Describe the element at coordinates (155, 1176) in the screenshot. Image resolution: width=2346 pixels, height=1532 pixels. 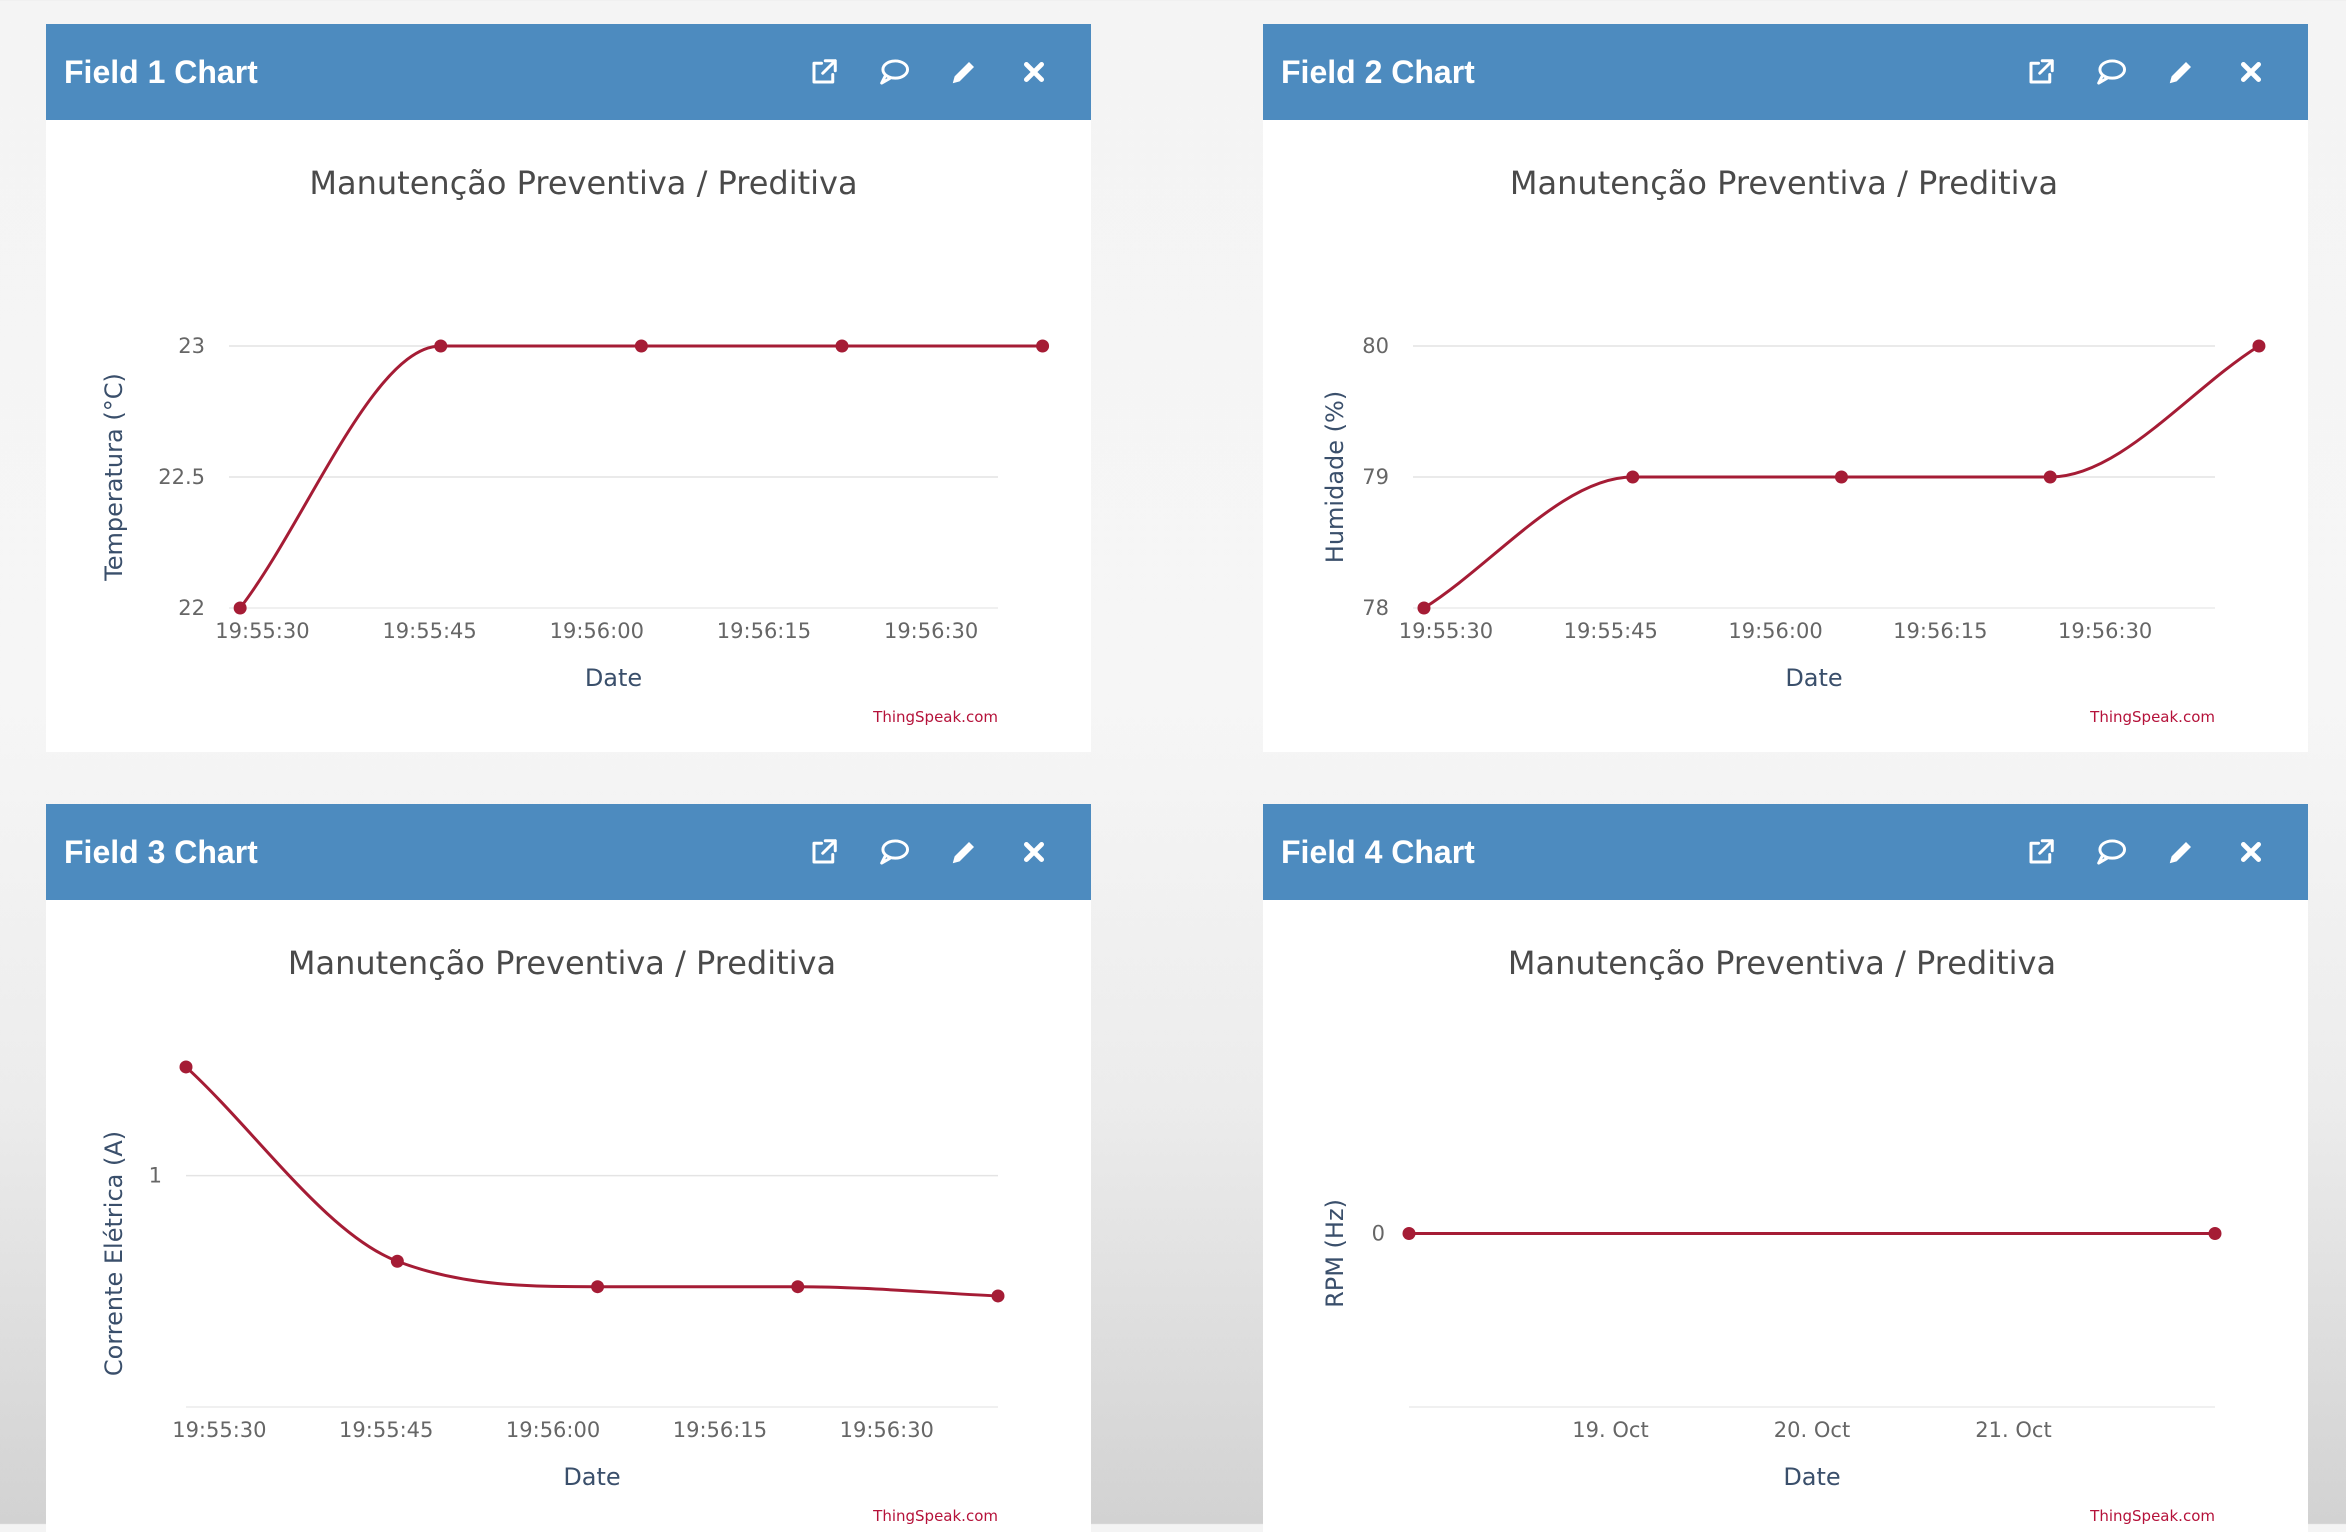
I see `y-tick-label: 1` at that location.